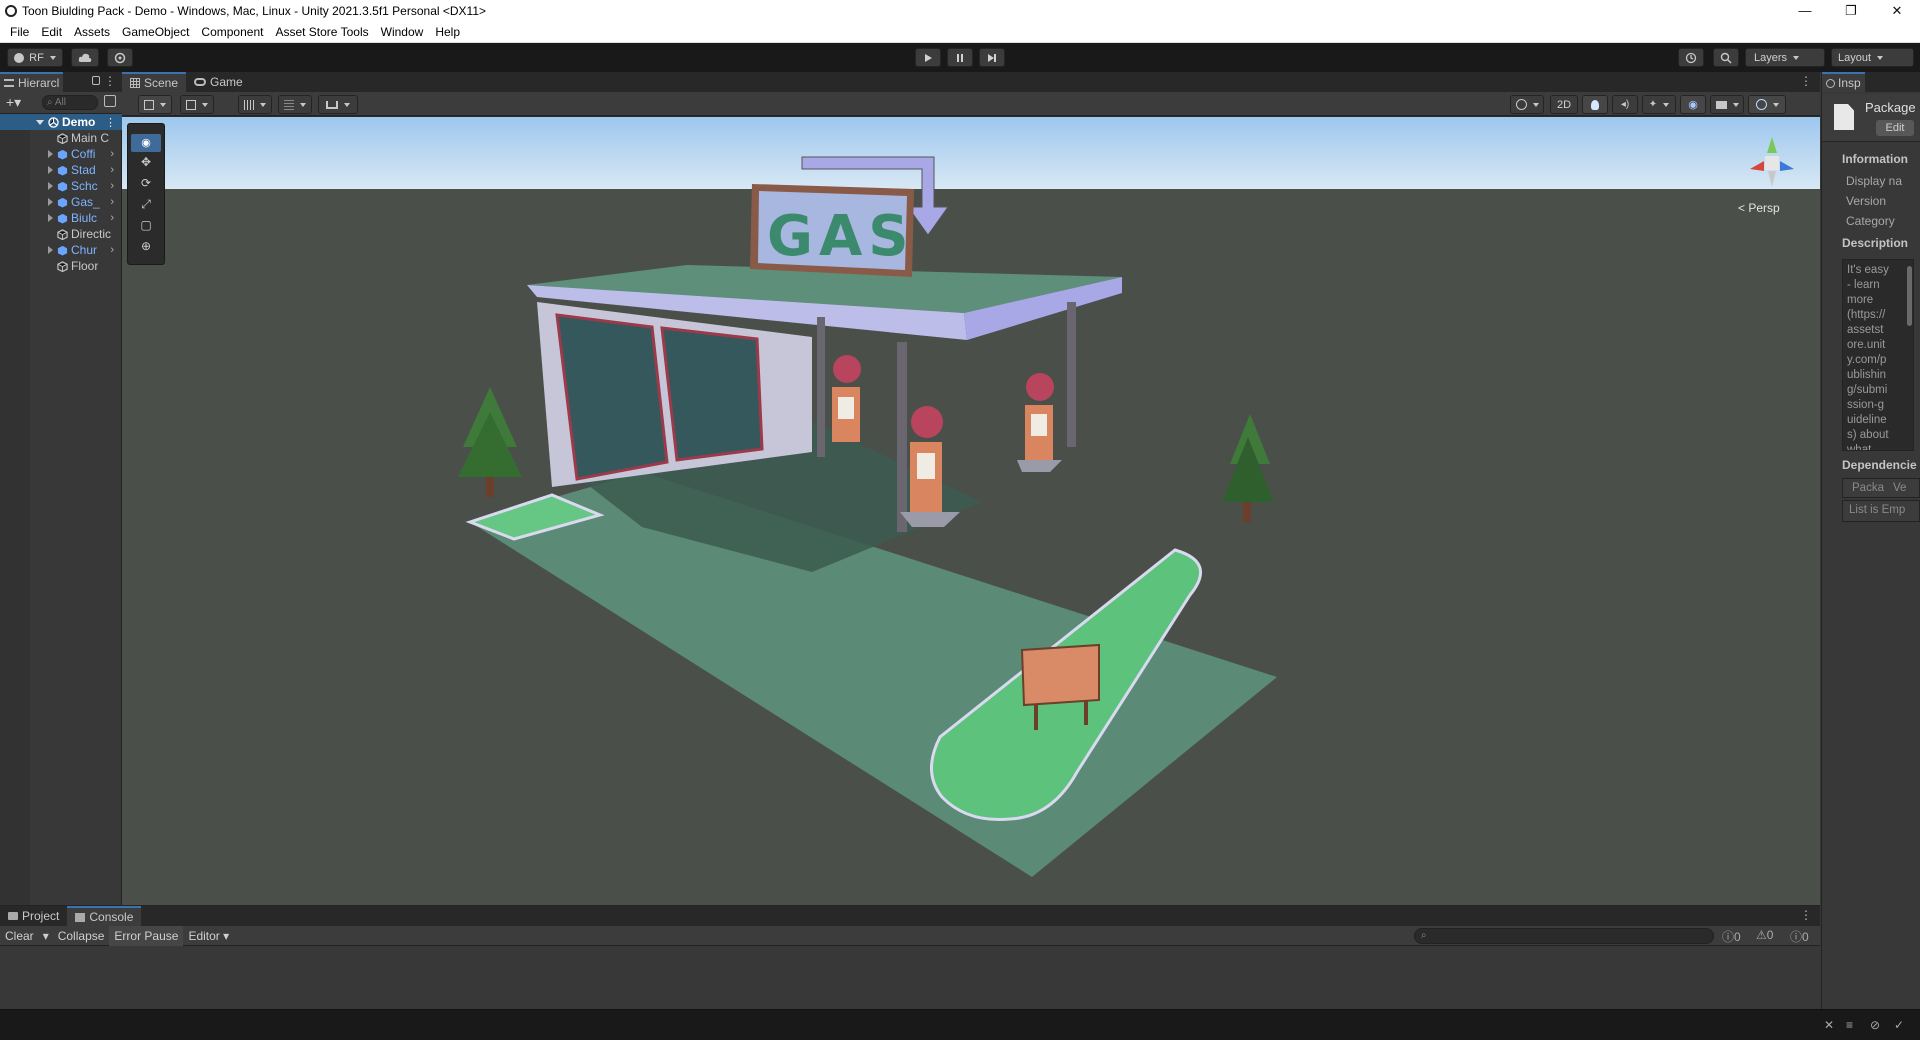 The height and width of the screenshot is (1040, 1920). What do you see at coordinates (1595, 104) in the screenshot?
I see `scene-lighting-toggle` at bounding box center [1595, 104].